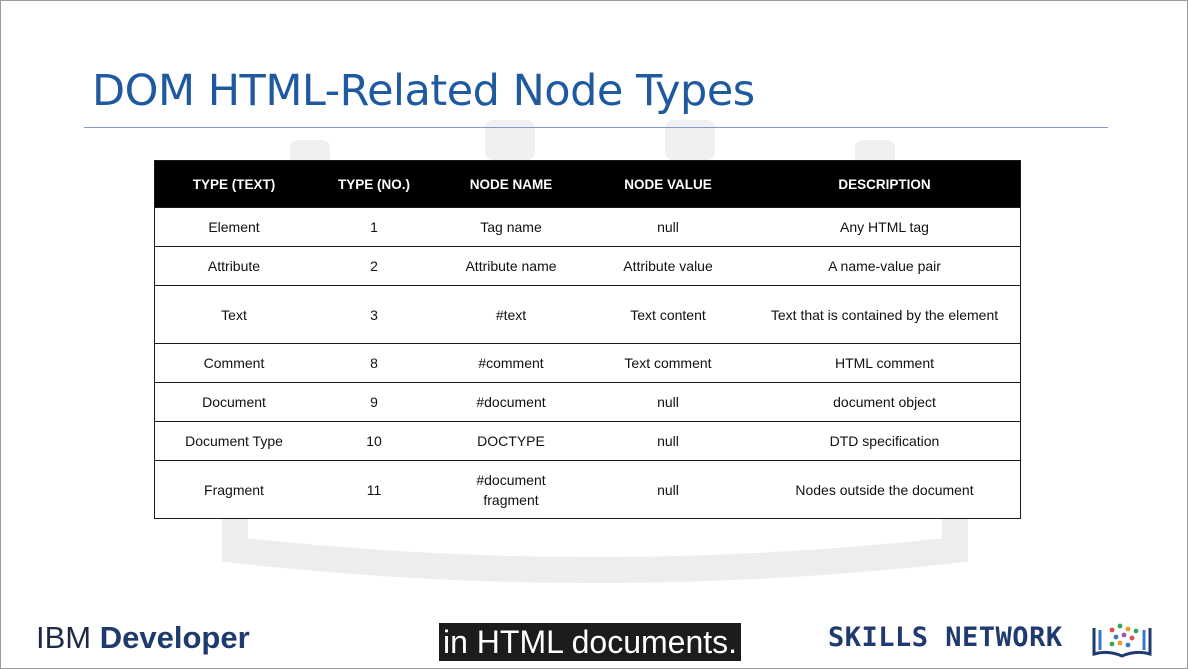 The image size is (1188, 669). Describe the element at coordinates (374, 184) in the screenshot. I see `header-type-no: TYPE (NO.)` at that location.